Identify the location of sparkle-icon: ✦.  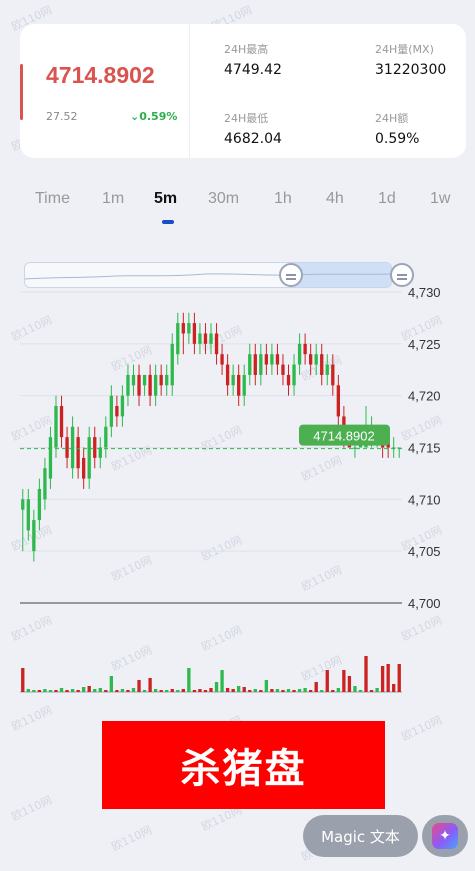
(445, 836).